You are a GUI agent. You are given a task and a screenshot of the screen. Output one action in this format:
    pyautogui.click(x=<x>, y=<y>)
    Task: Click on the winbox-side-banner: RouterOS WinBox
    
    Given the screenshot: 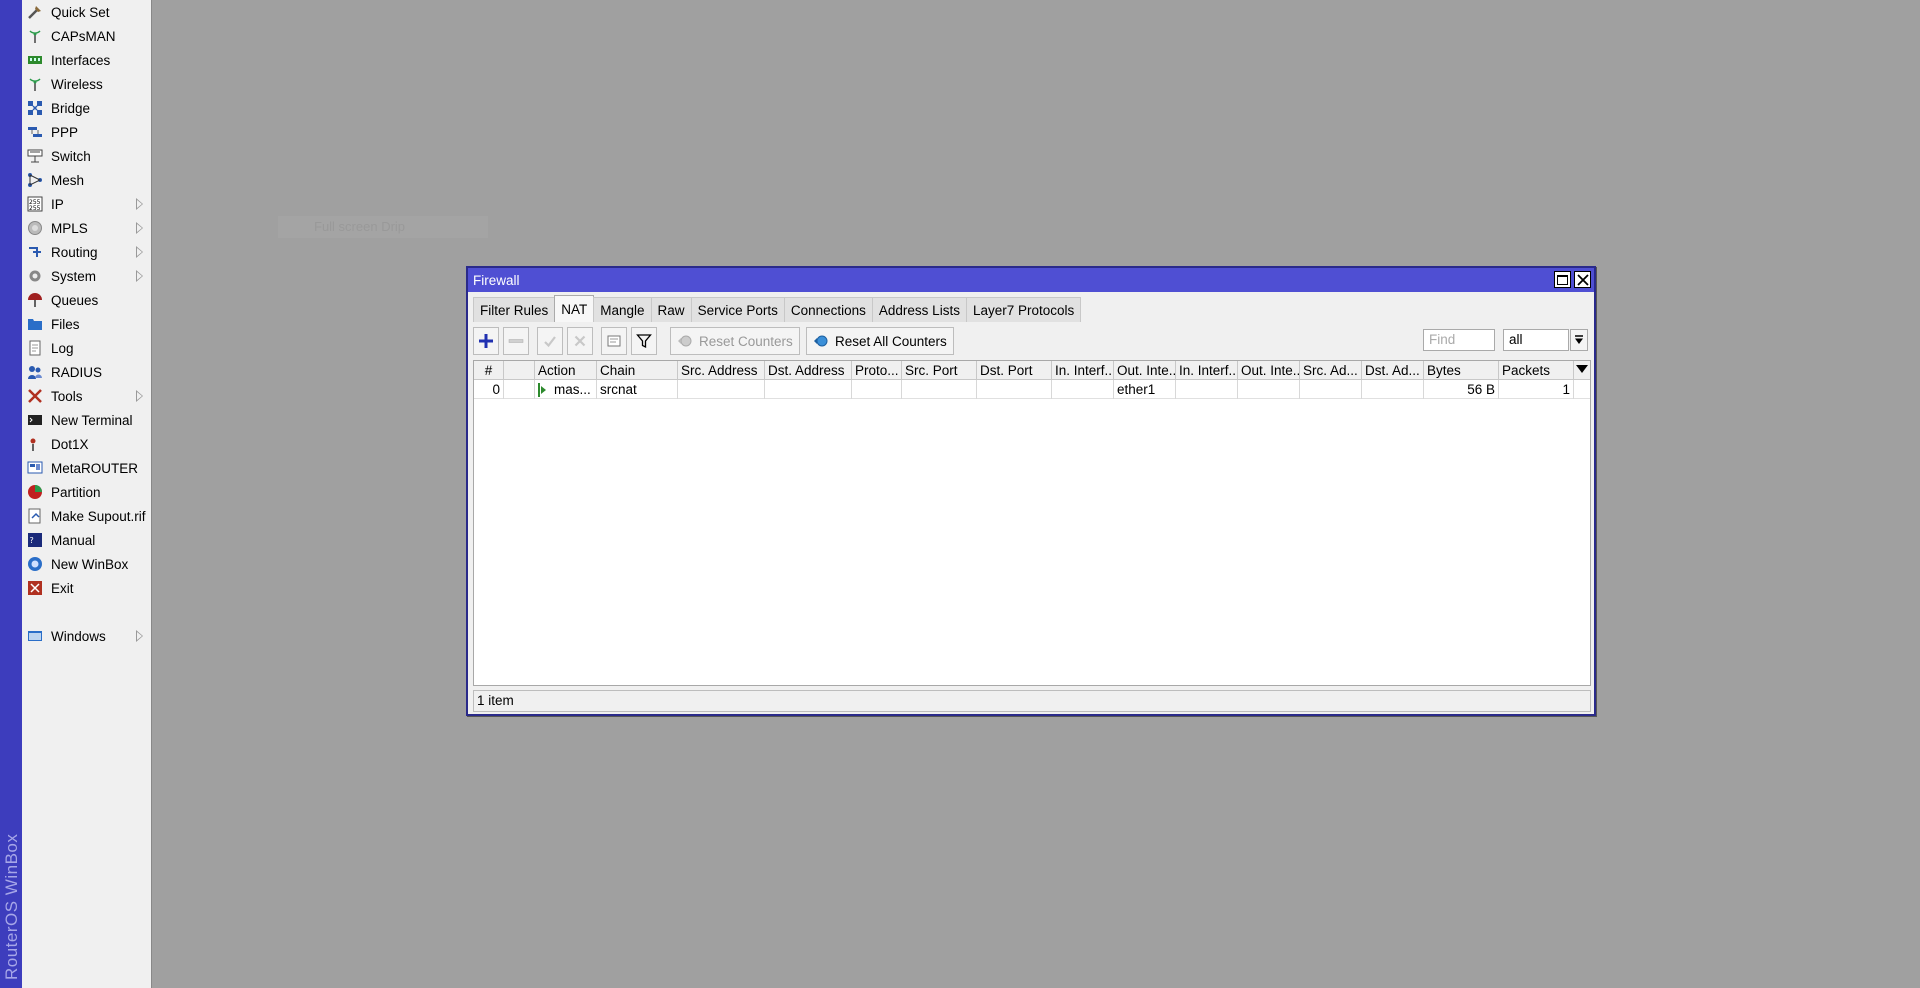 What is the action you would take?
    pyautogui.click(x=11, y=494)
    